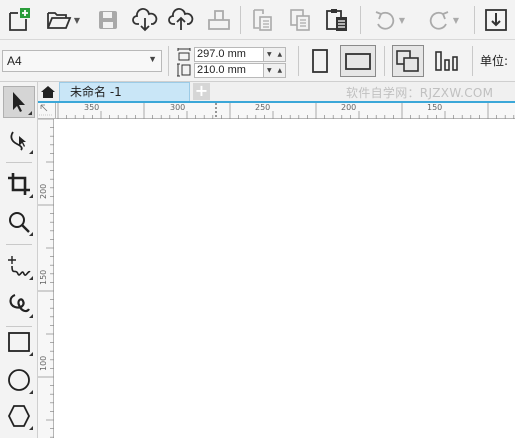 This screenshot has width=515, height=438. I want to click on copy-icon, so click(300, 20).